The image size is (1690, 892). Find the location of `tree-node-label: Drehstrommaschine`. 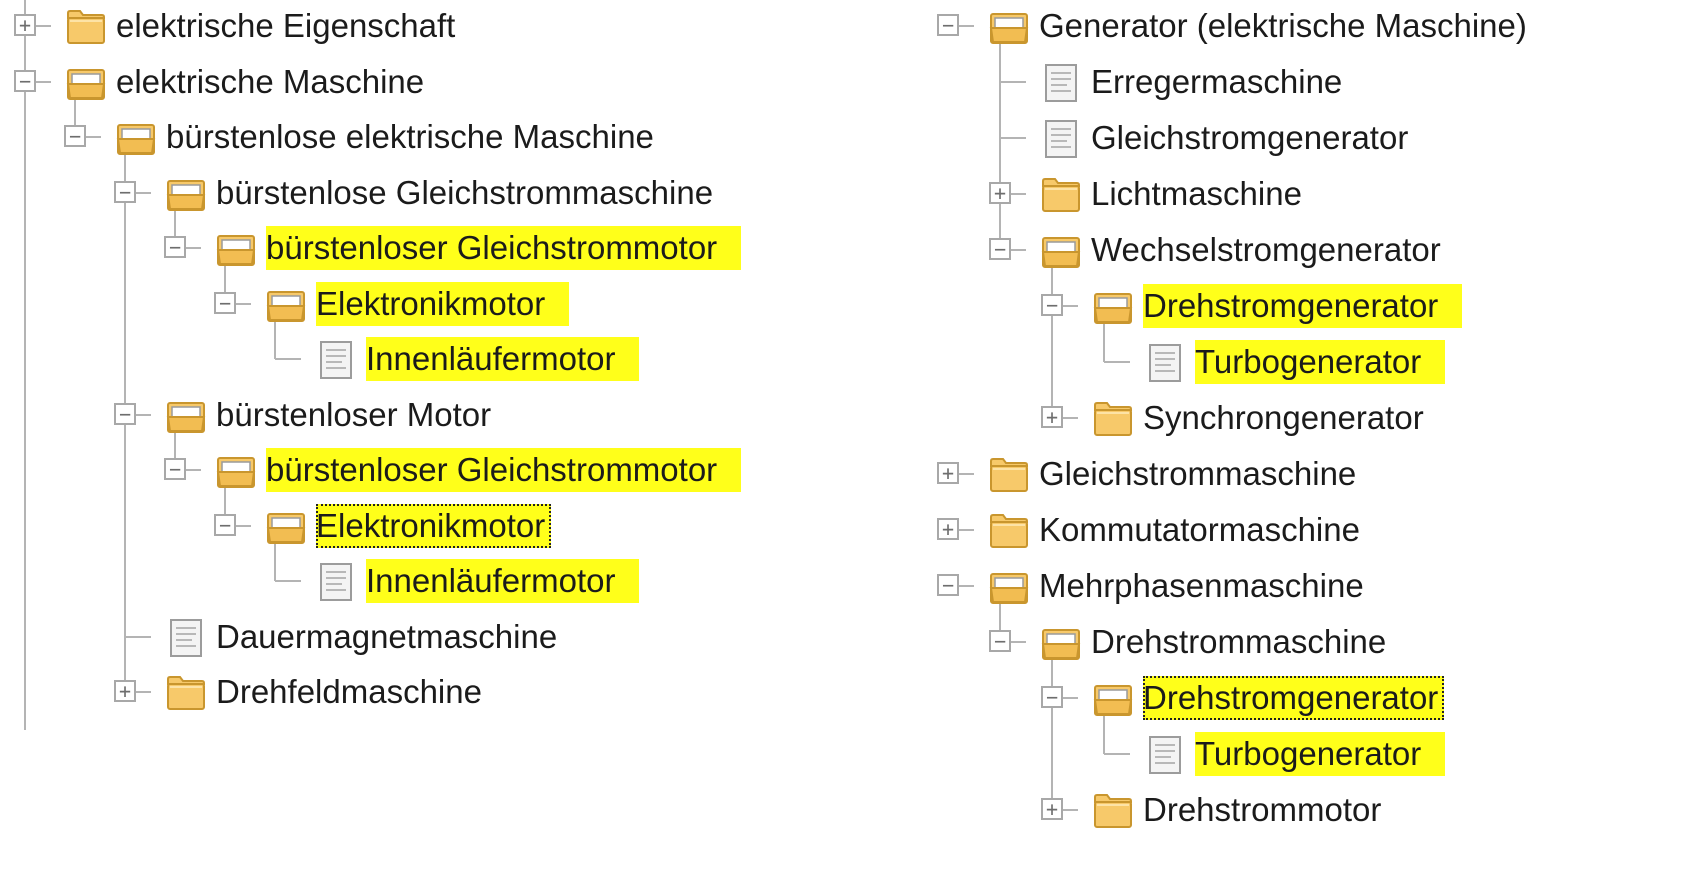

tree-node-label: Drehstrommaschine is located at coordinates (1250, 642).